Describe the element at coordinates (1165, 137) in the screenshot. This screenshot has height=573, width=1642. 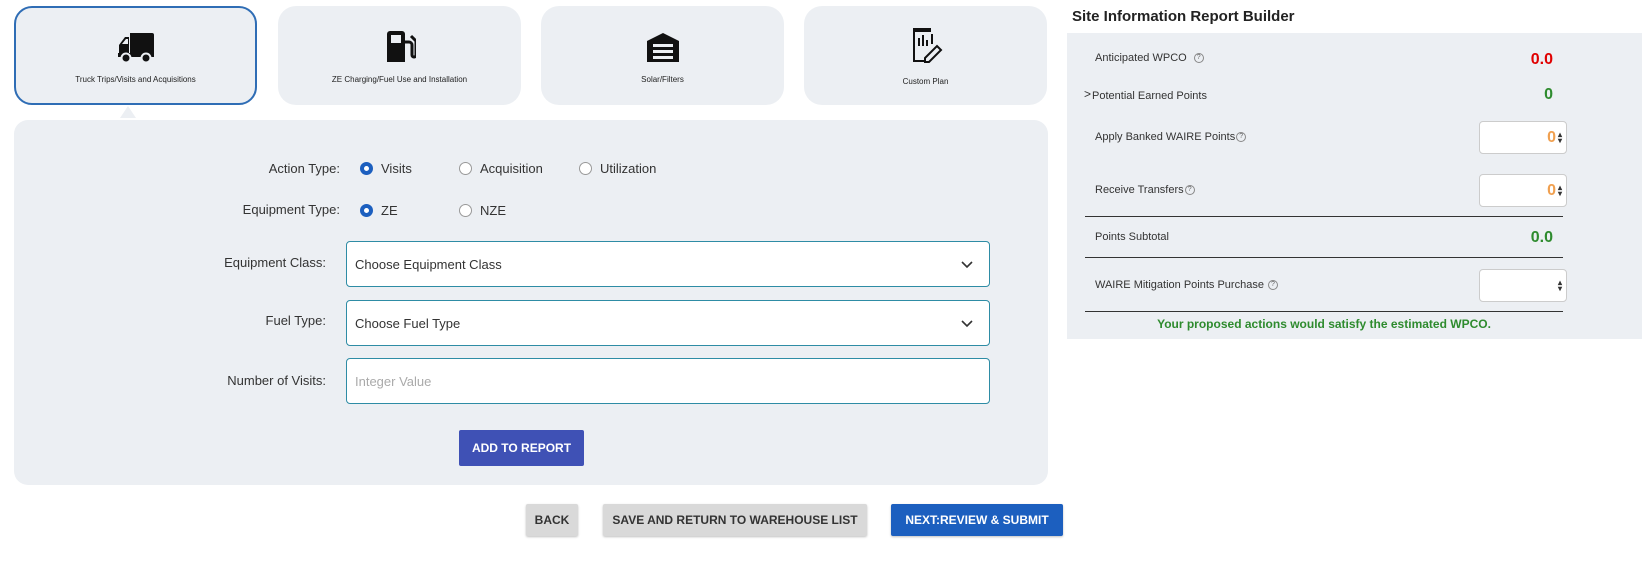
I see `row-label: Apply Banked WAIRE Points` at that location.